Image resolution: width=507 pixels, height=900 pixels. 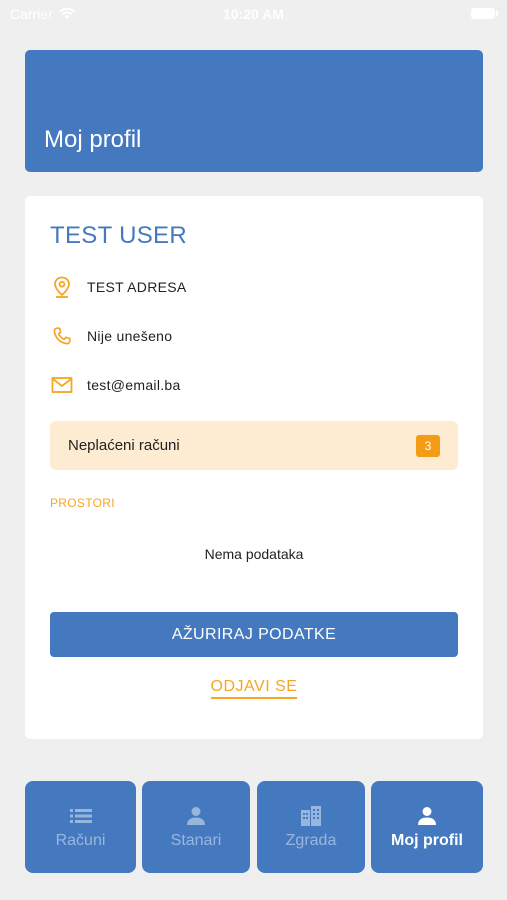 I want to click on page-title: Moj profil, so click(x=93, y=139).